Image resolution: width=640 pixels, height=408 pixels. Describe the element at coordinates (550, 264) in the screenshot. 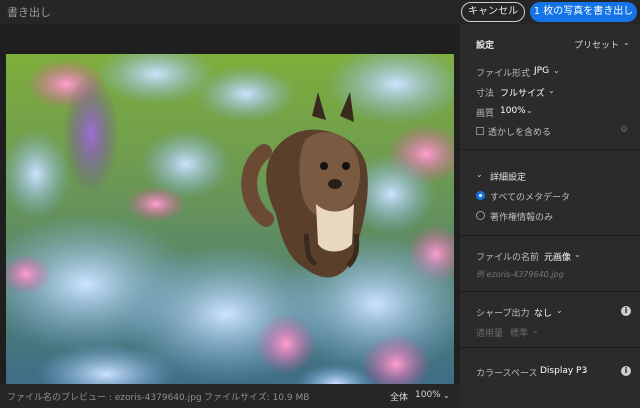

I see `filename-section: ファイルの名前 元画像 ⌄ 例 ezoris-4379640.jpg` at that location.